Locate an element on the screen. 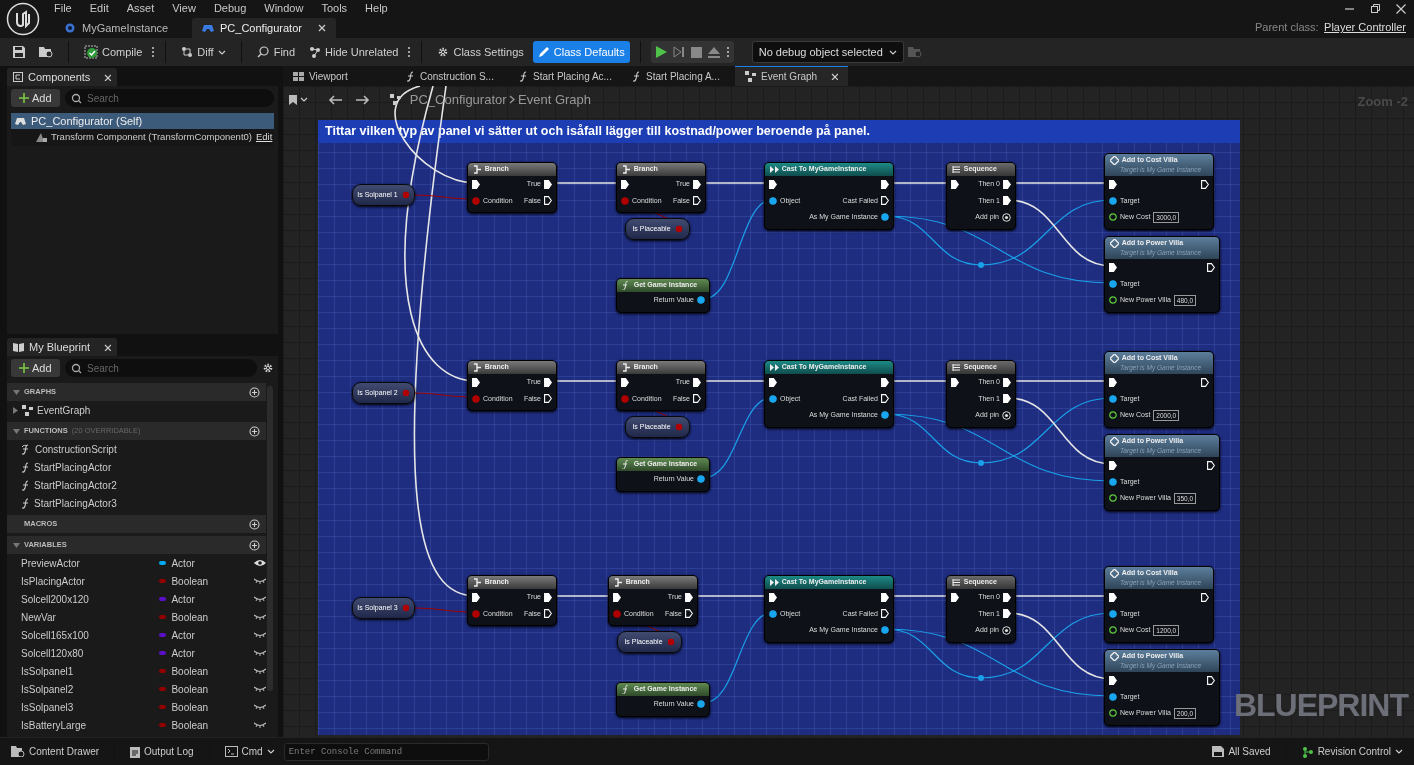 The width and height of the screenshot is (1414, 765). menu-item: Help is located at coordinates (381, 8).